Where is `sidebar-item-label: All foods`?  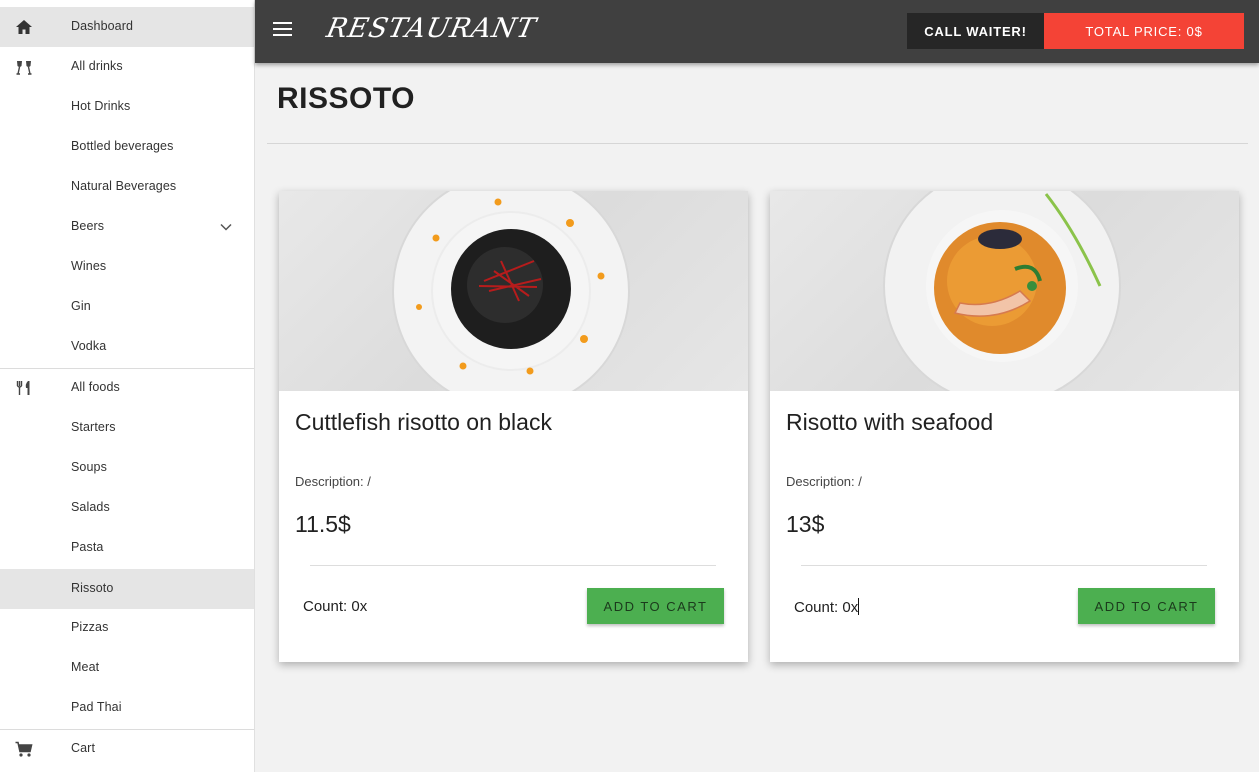
sidebar-item-label: All foods is located at coordinates (95, 387).